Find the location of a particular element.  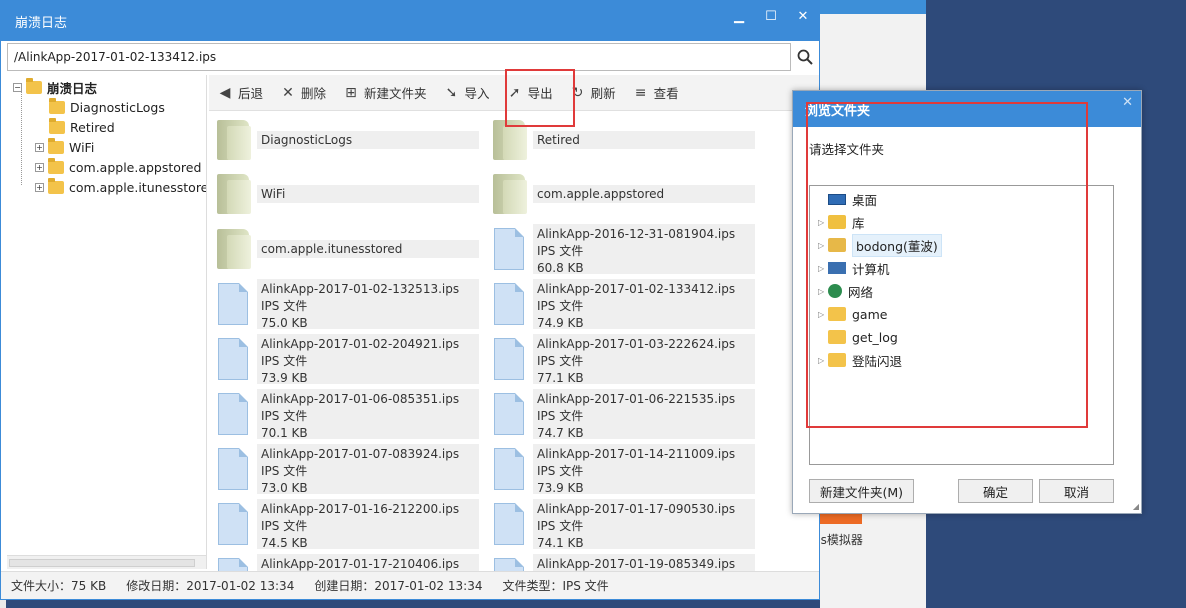

tree-root: − 崩溃日志 is located at coordinates (55, 87).